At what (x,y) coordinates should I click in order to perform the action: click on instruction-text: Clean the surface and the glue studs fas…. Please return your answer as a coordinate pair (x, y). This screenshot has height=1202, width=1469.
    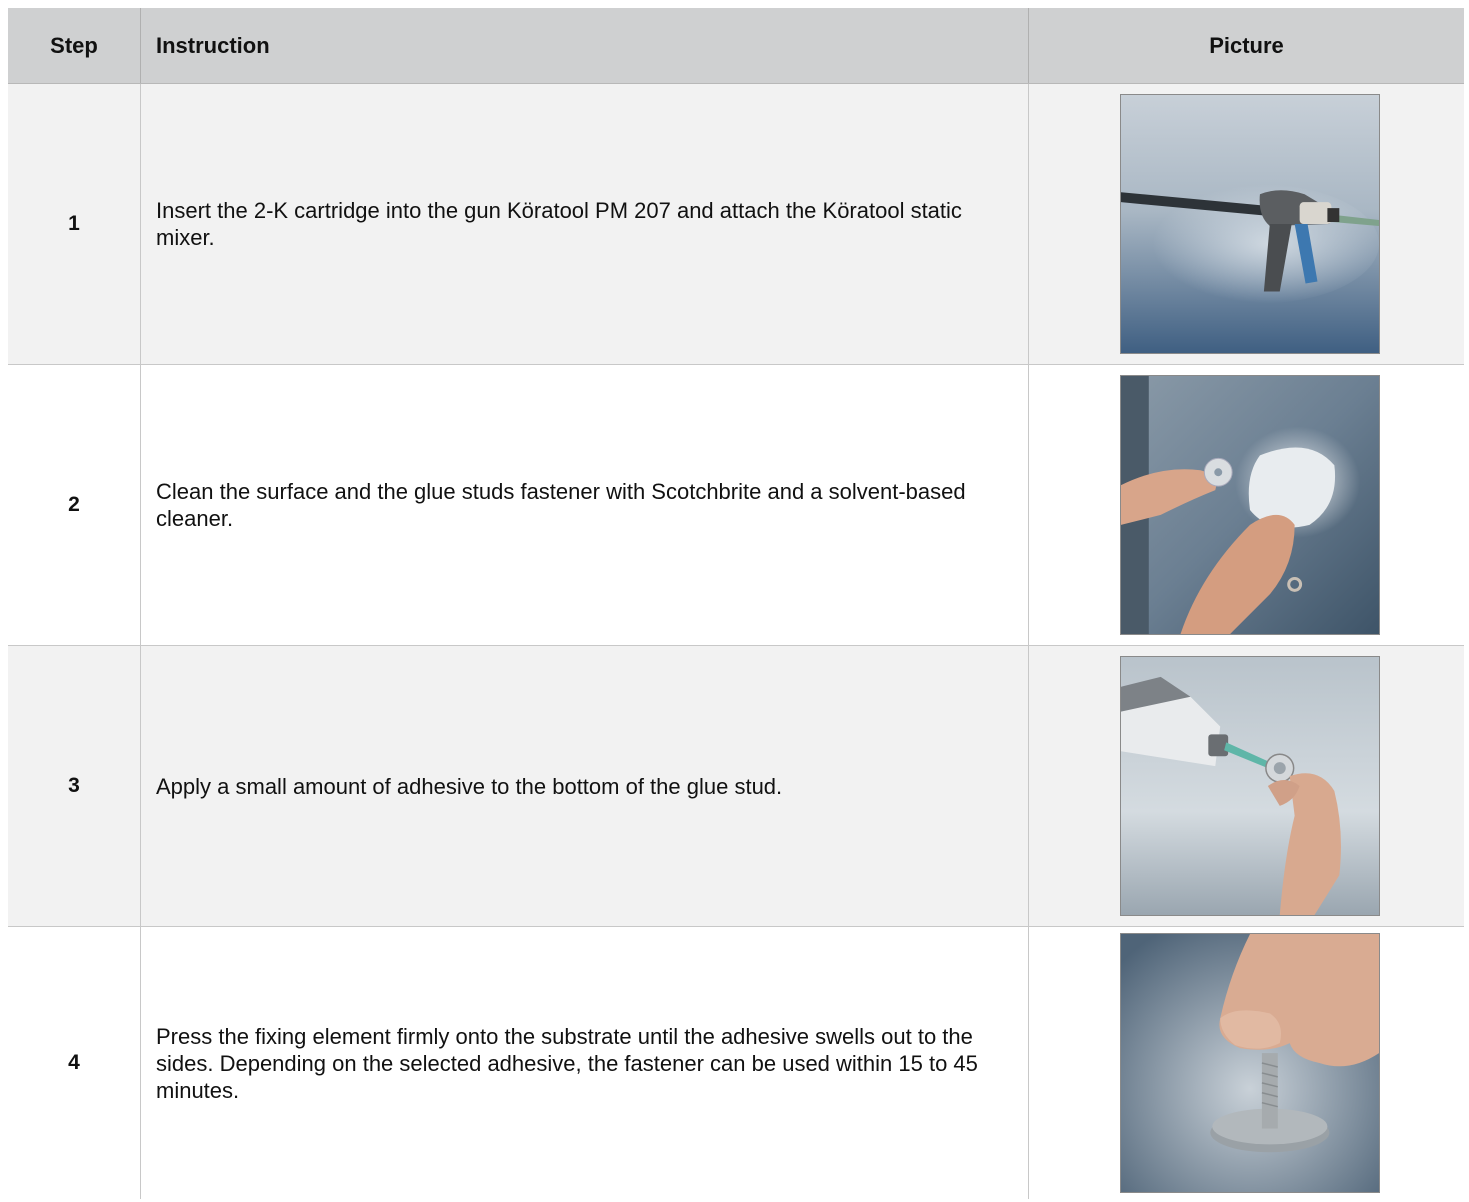
    Looking at the image, I should click on (561, 505).